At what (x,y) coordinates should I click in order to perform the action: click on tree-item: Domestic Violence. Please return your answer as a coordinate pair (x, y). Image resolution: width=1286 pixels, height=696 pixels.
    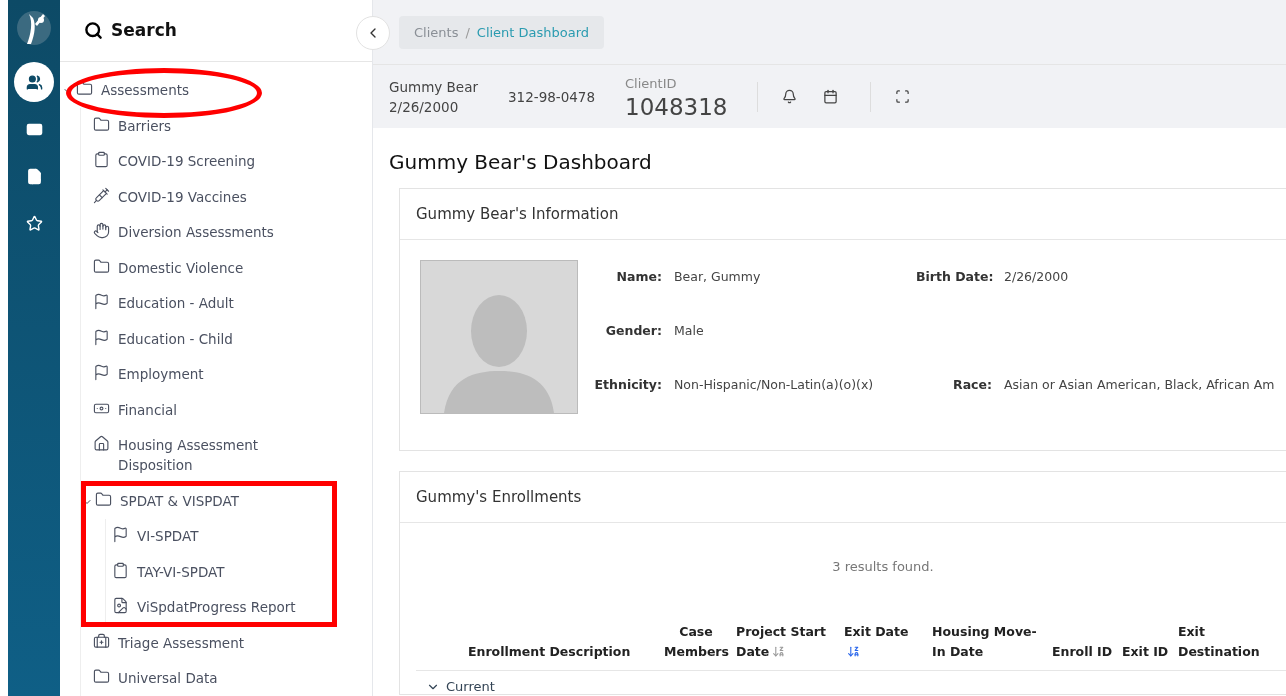
    Looking at the image, I should click on (181, 267).